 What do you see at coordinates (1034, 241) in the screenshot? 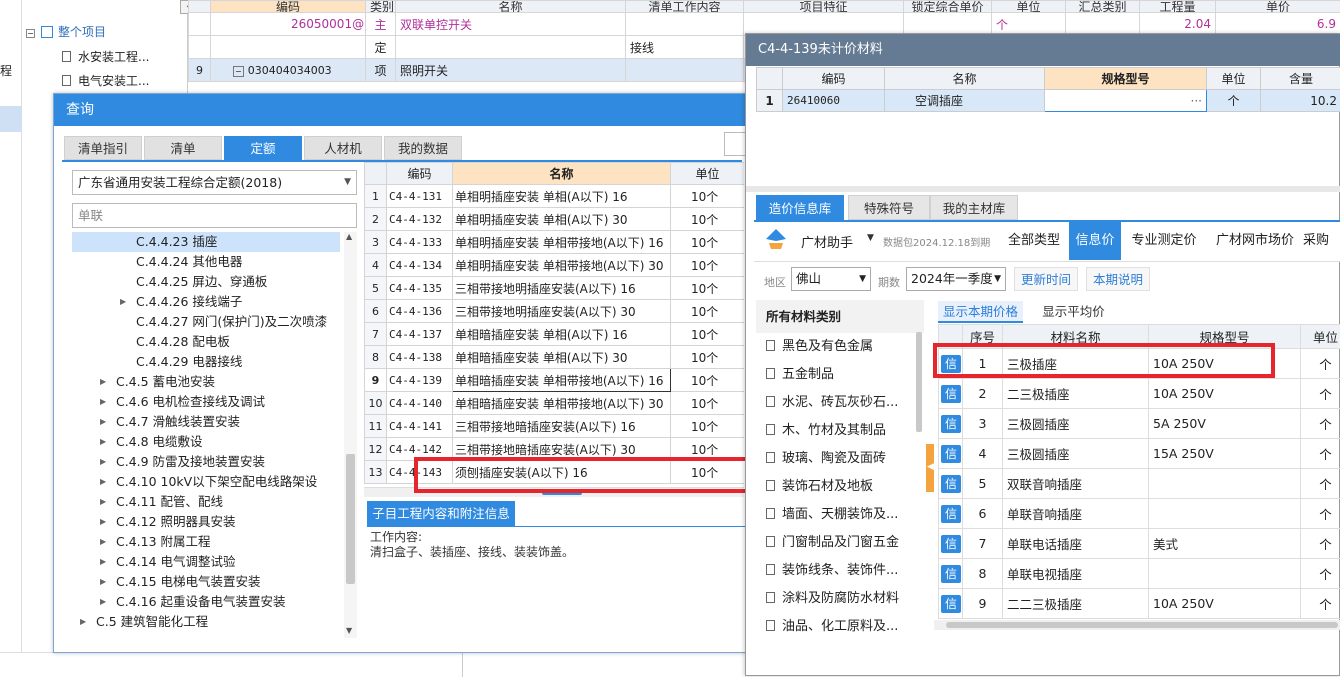
I see `category-all-types: 全部类型` at bounding box center [1034, 241].